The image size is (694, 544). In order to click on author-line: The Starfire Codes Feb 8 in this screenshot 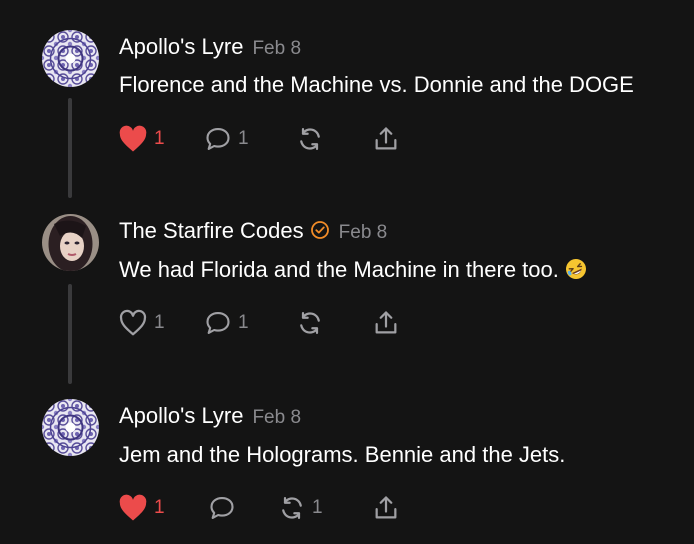, I will do `click(253, 231)`.